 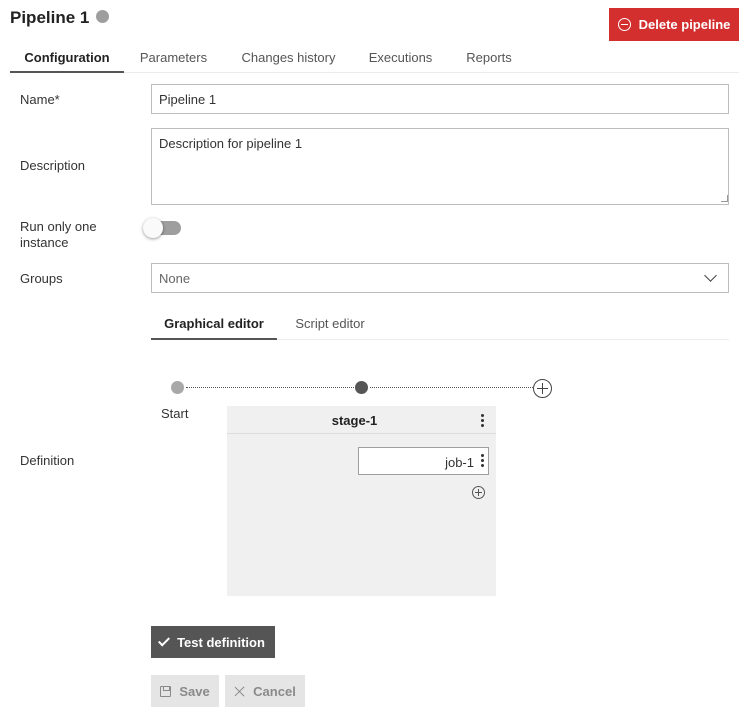 I want to click on run-once-toggle, so click(x=163, y=228).